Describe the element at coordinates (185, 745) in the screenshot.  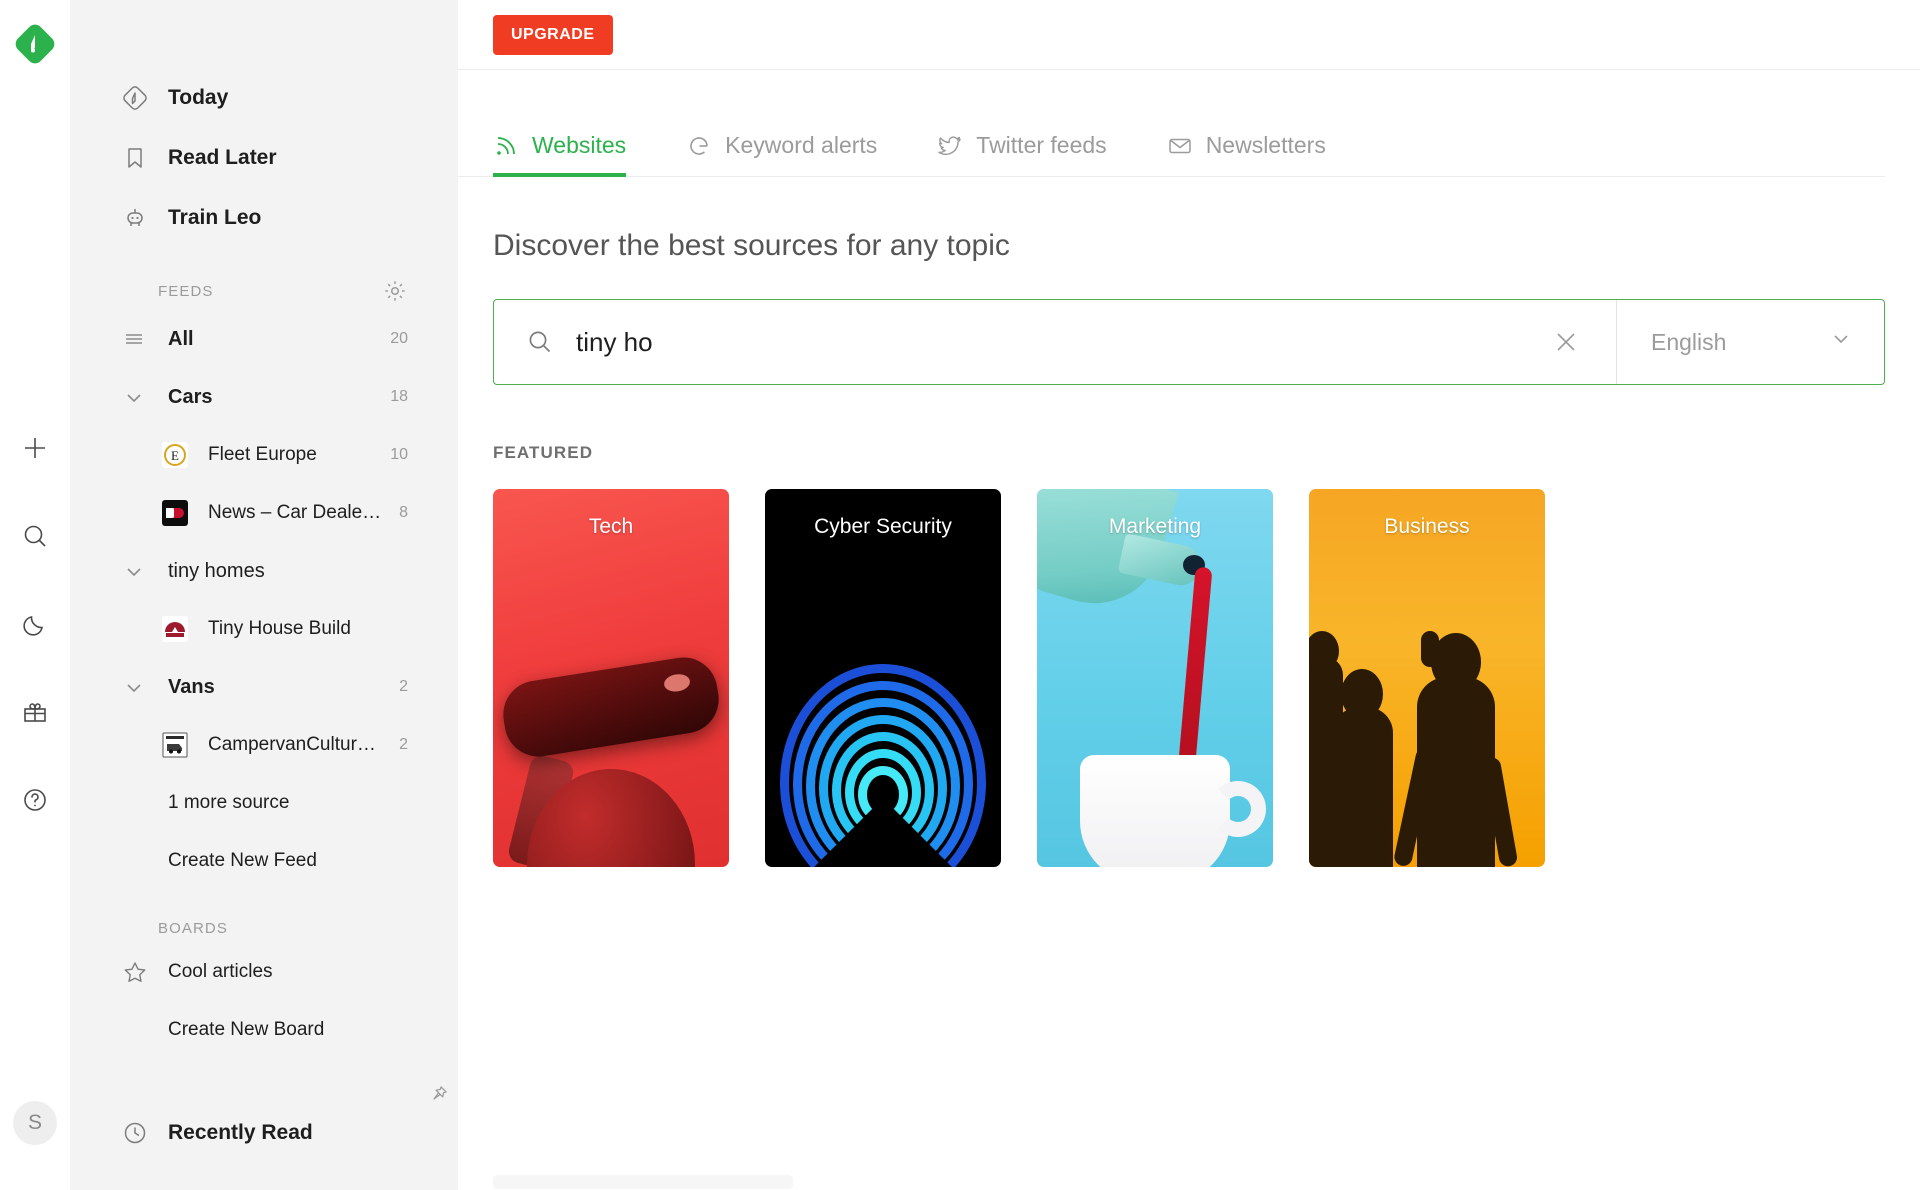
I see `campervan-culture-favicon` at that location.